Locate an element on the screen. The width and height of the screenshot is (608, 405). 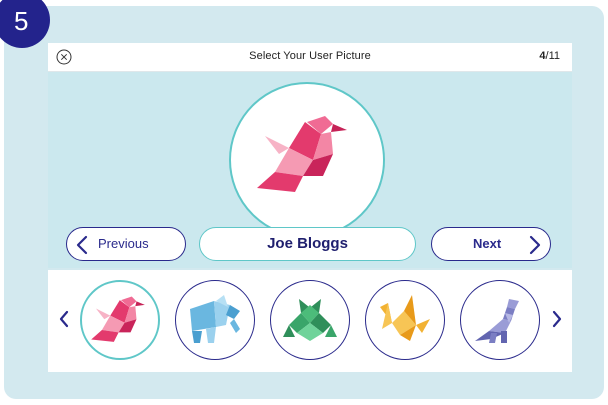
origami-frog-icon is located at coordinates (310, 320).